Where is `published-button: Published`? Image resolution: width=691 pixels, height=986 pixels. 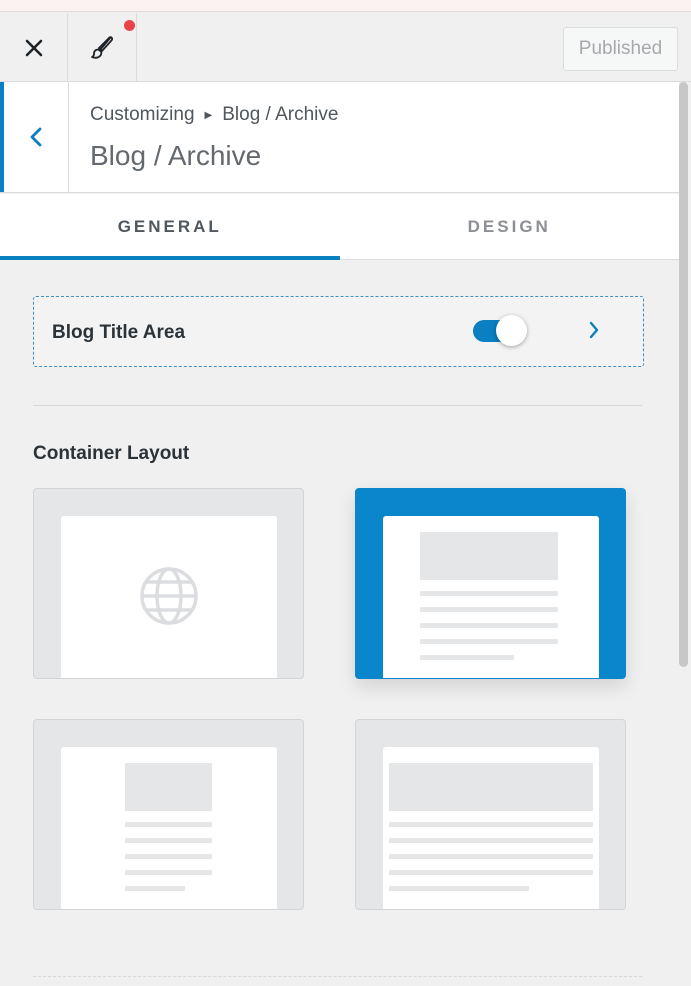
published-button: Published is located at coordinates (620, 49).